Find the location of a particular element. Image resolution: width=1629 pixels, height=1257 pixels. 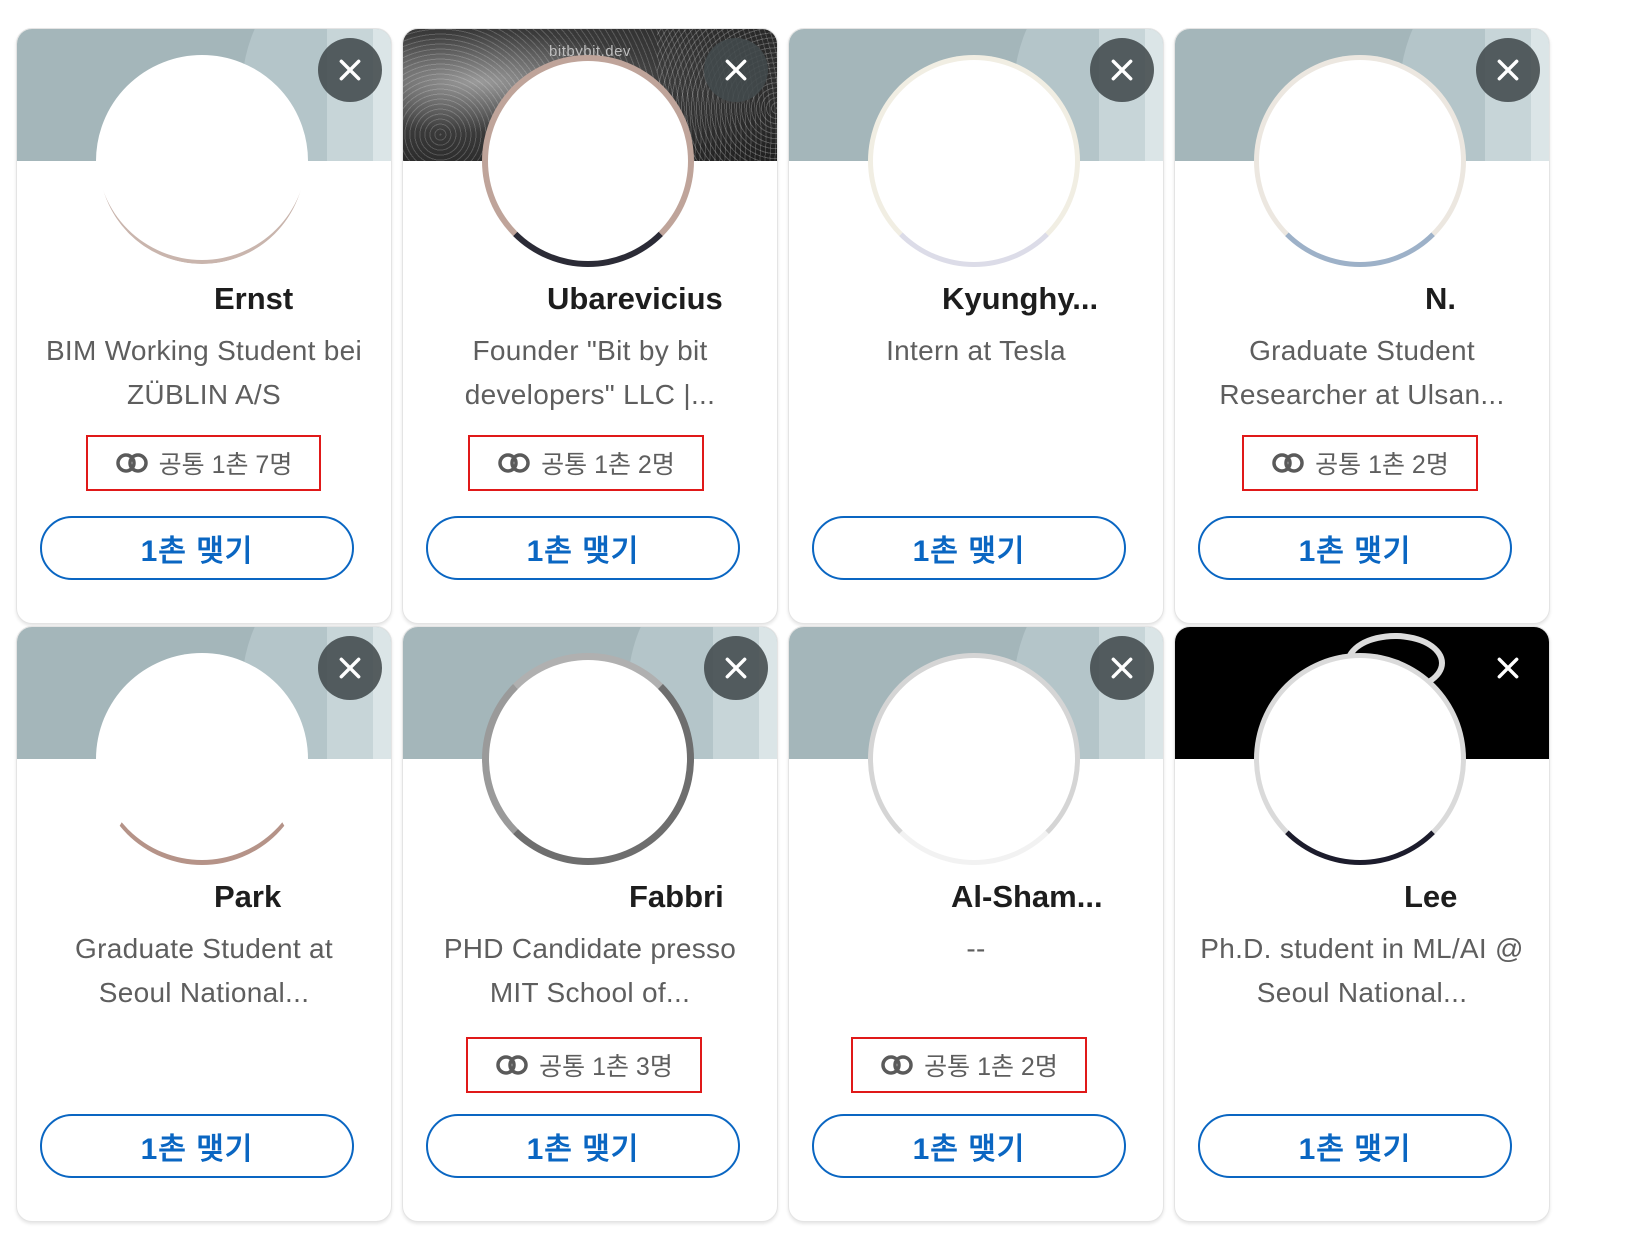

profile-card: Al-Sham... -- 공통 1촌 2명 1촌 맺기 is located at coordinates (976, 924).